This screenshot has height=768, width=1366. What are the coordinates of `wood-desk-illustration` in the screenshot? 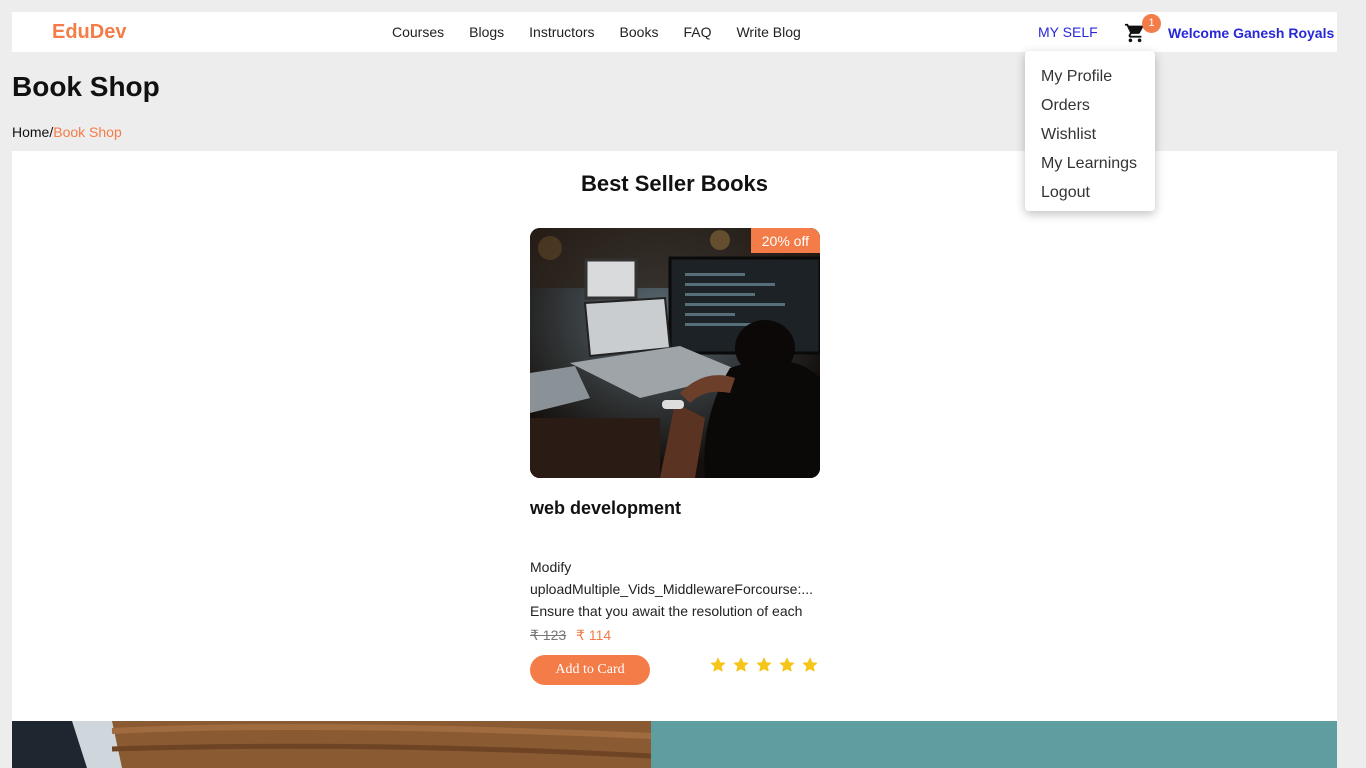 It's located at (331, 744).